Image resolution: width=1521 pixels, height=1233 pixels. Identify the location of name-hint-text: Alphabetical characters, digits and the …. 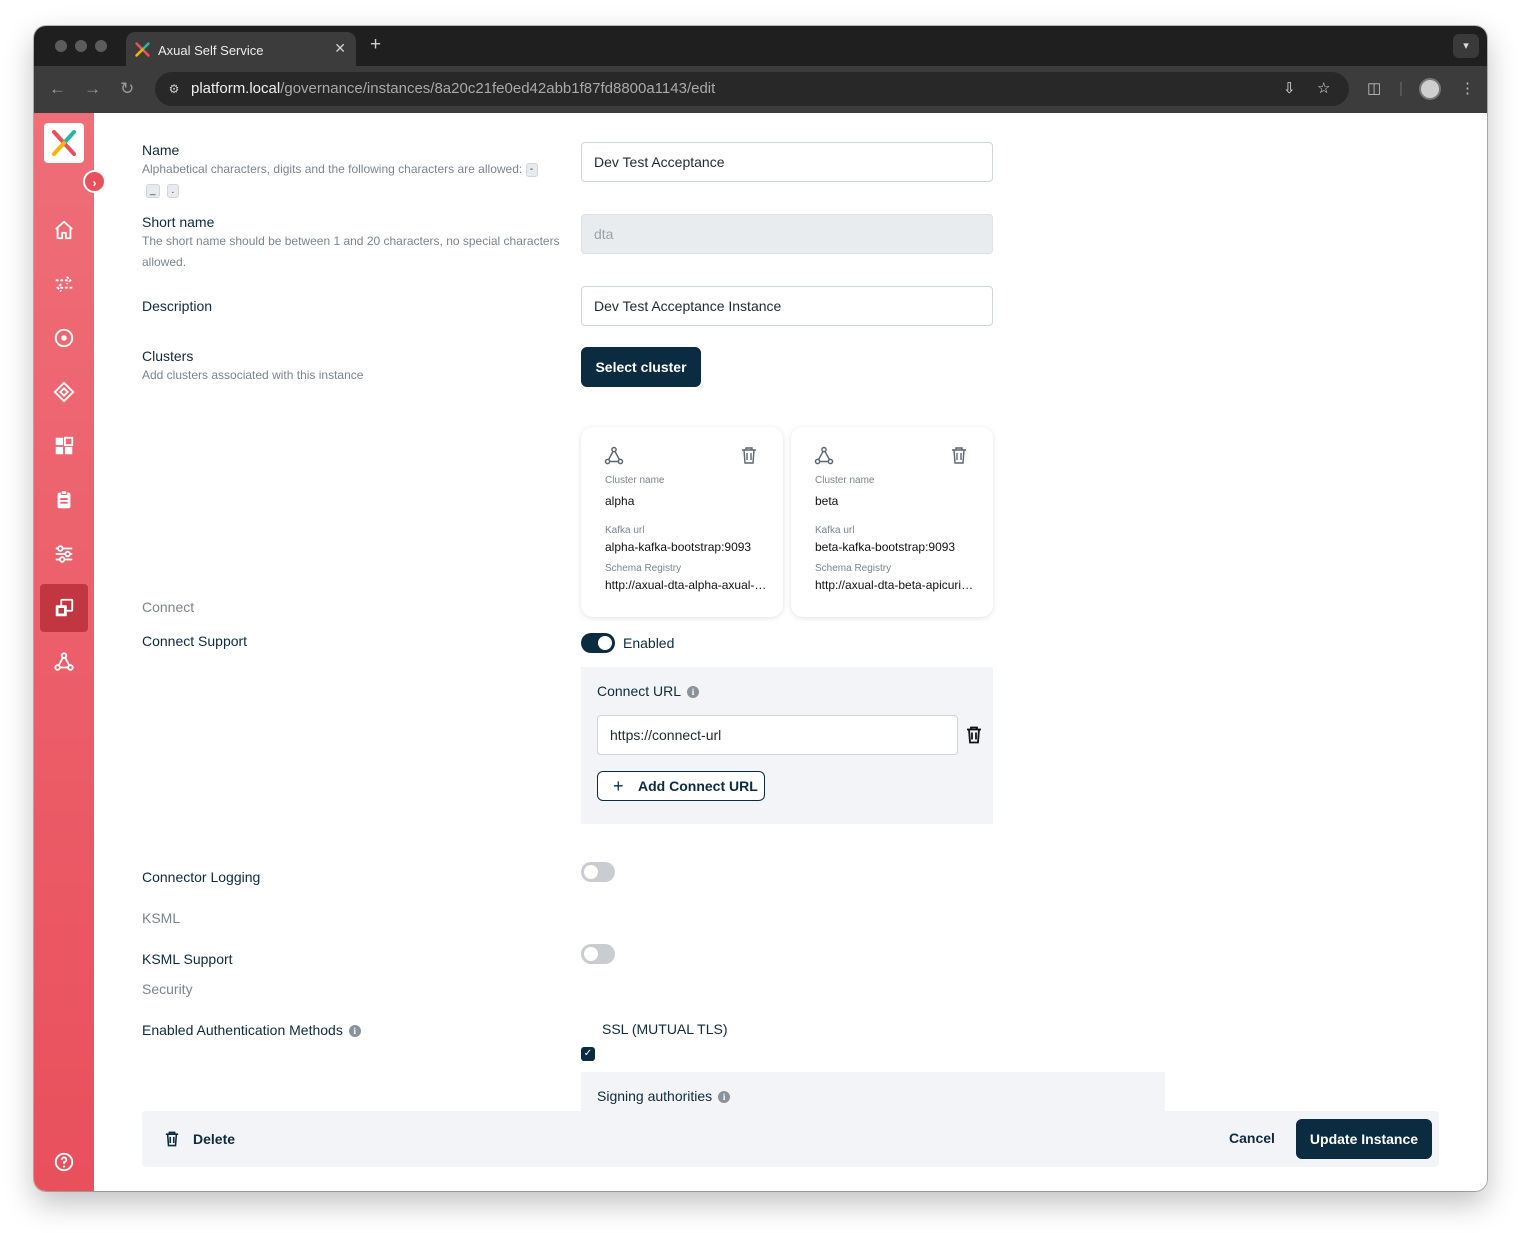
(332, 169).